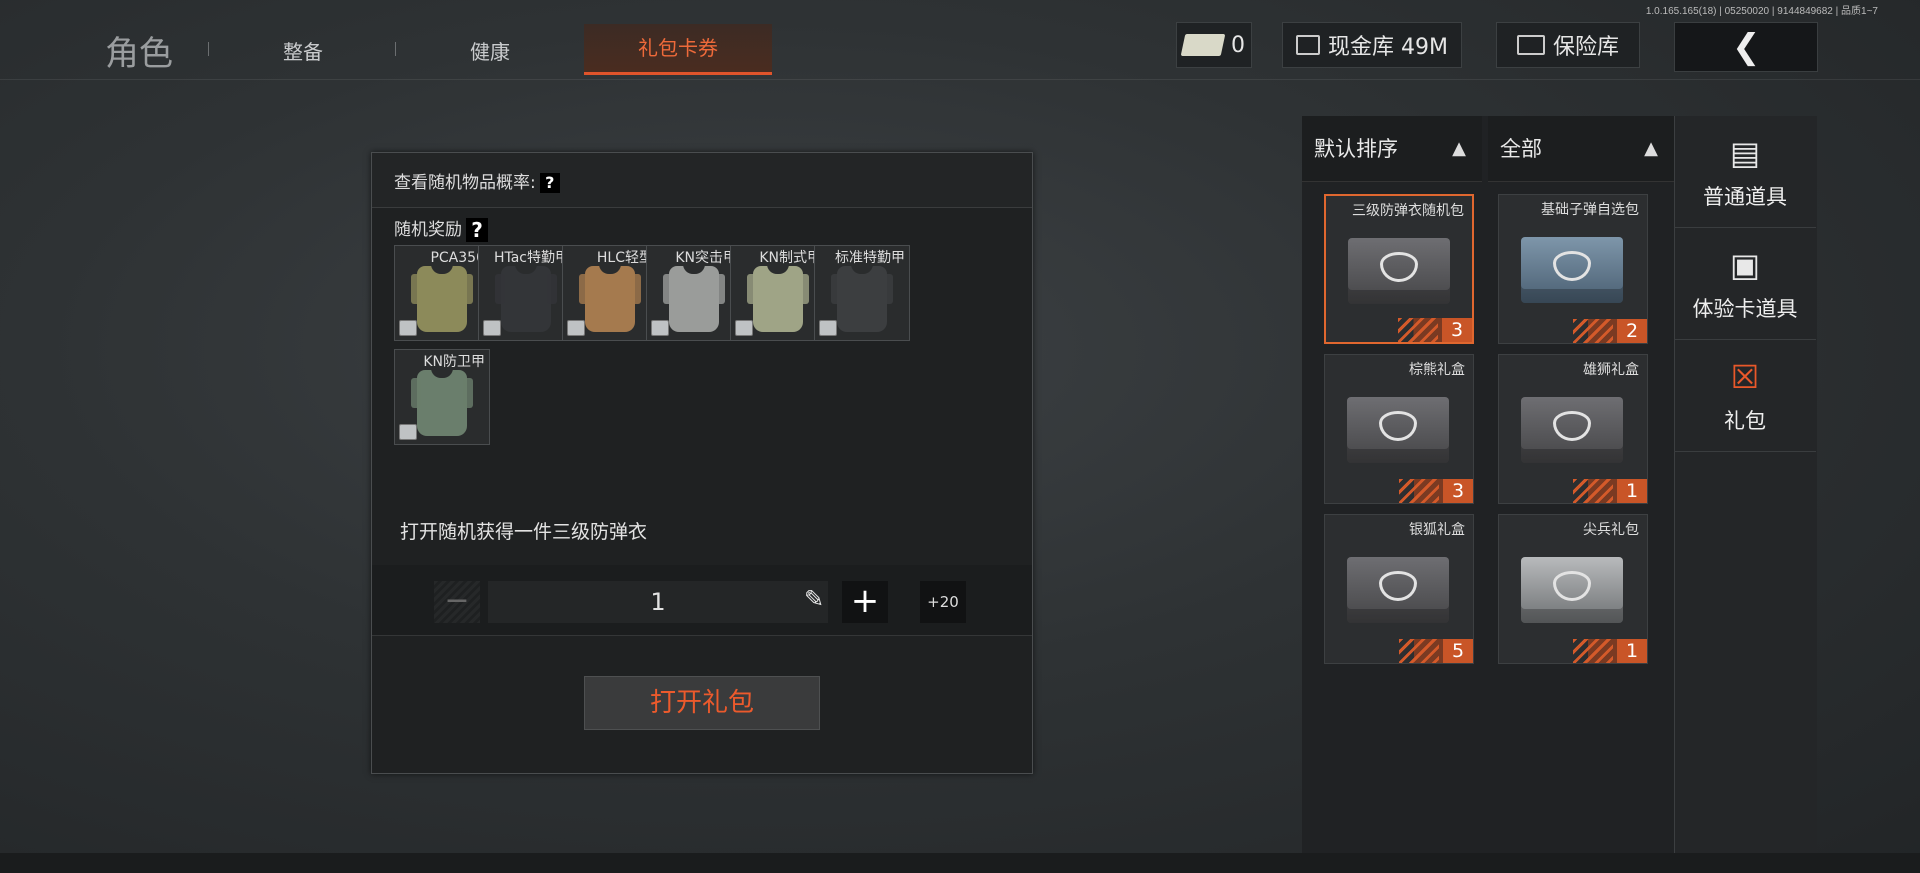  Describe the element at coordinates (1745, 309) in the screenshot. I see `category-label: 体验卡道具` at that location.